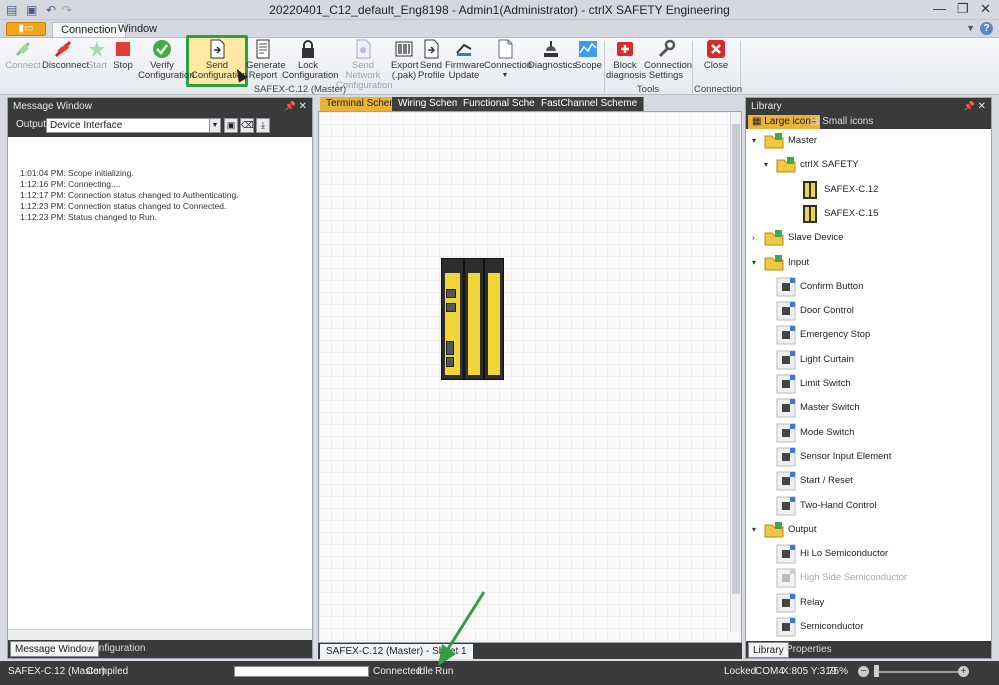 This screenshot has width=999, height=685. Describe the element at coordinates (26, 29) in the screenshot. I see `application-button: ▮▭` at that location.